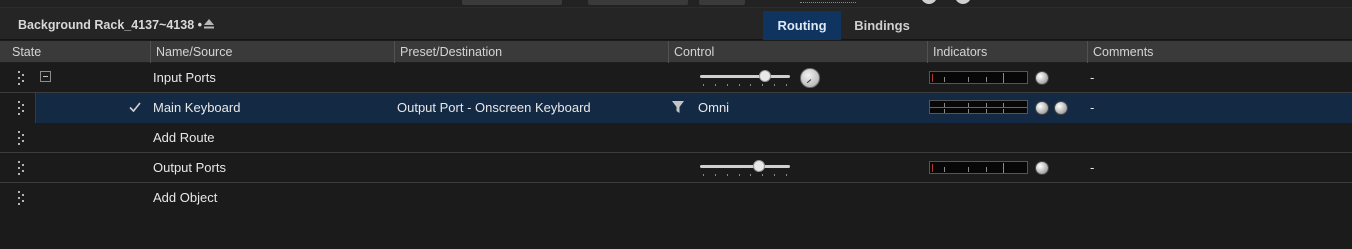 The image size is (1352, 249). I want to click on table-row-add-route: Add Route, so click(676, 138).